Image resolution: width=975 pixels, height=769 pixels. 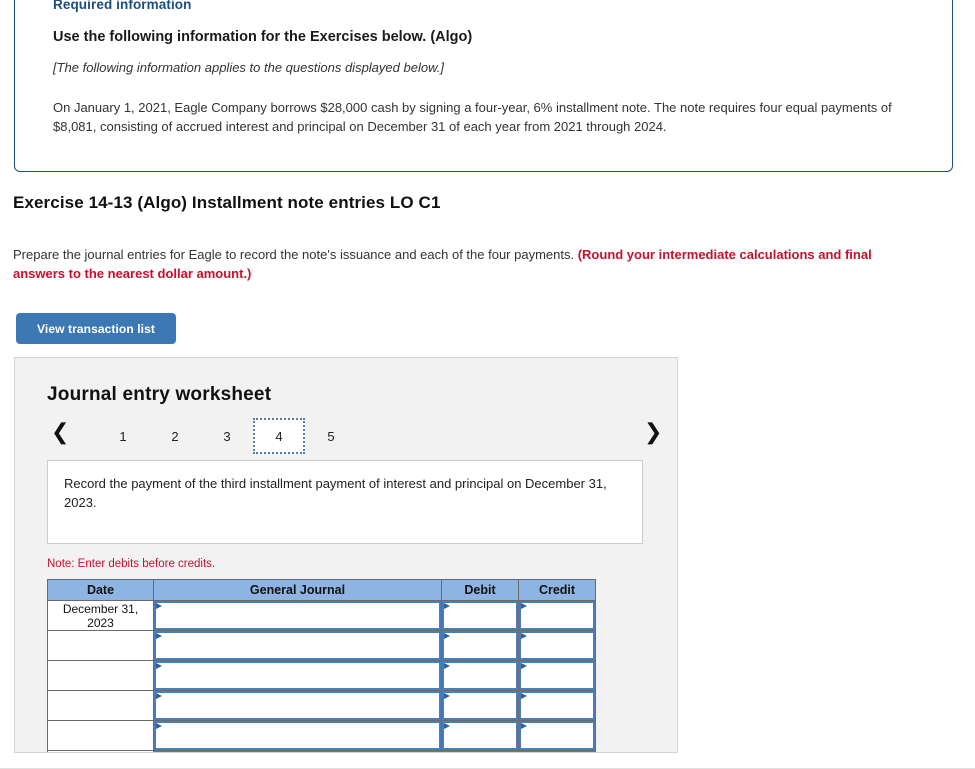 I want to click on row-1-credit-cell, so click(x=557, y=645).